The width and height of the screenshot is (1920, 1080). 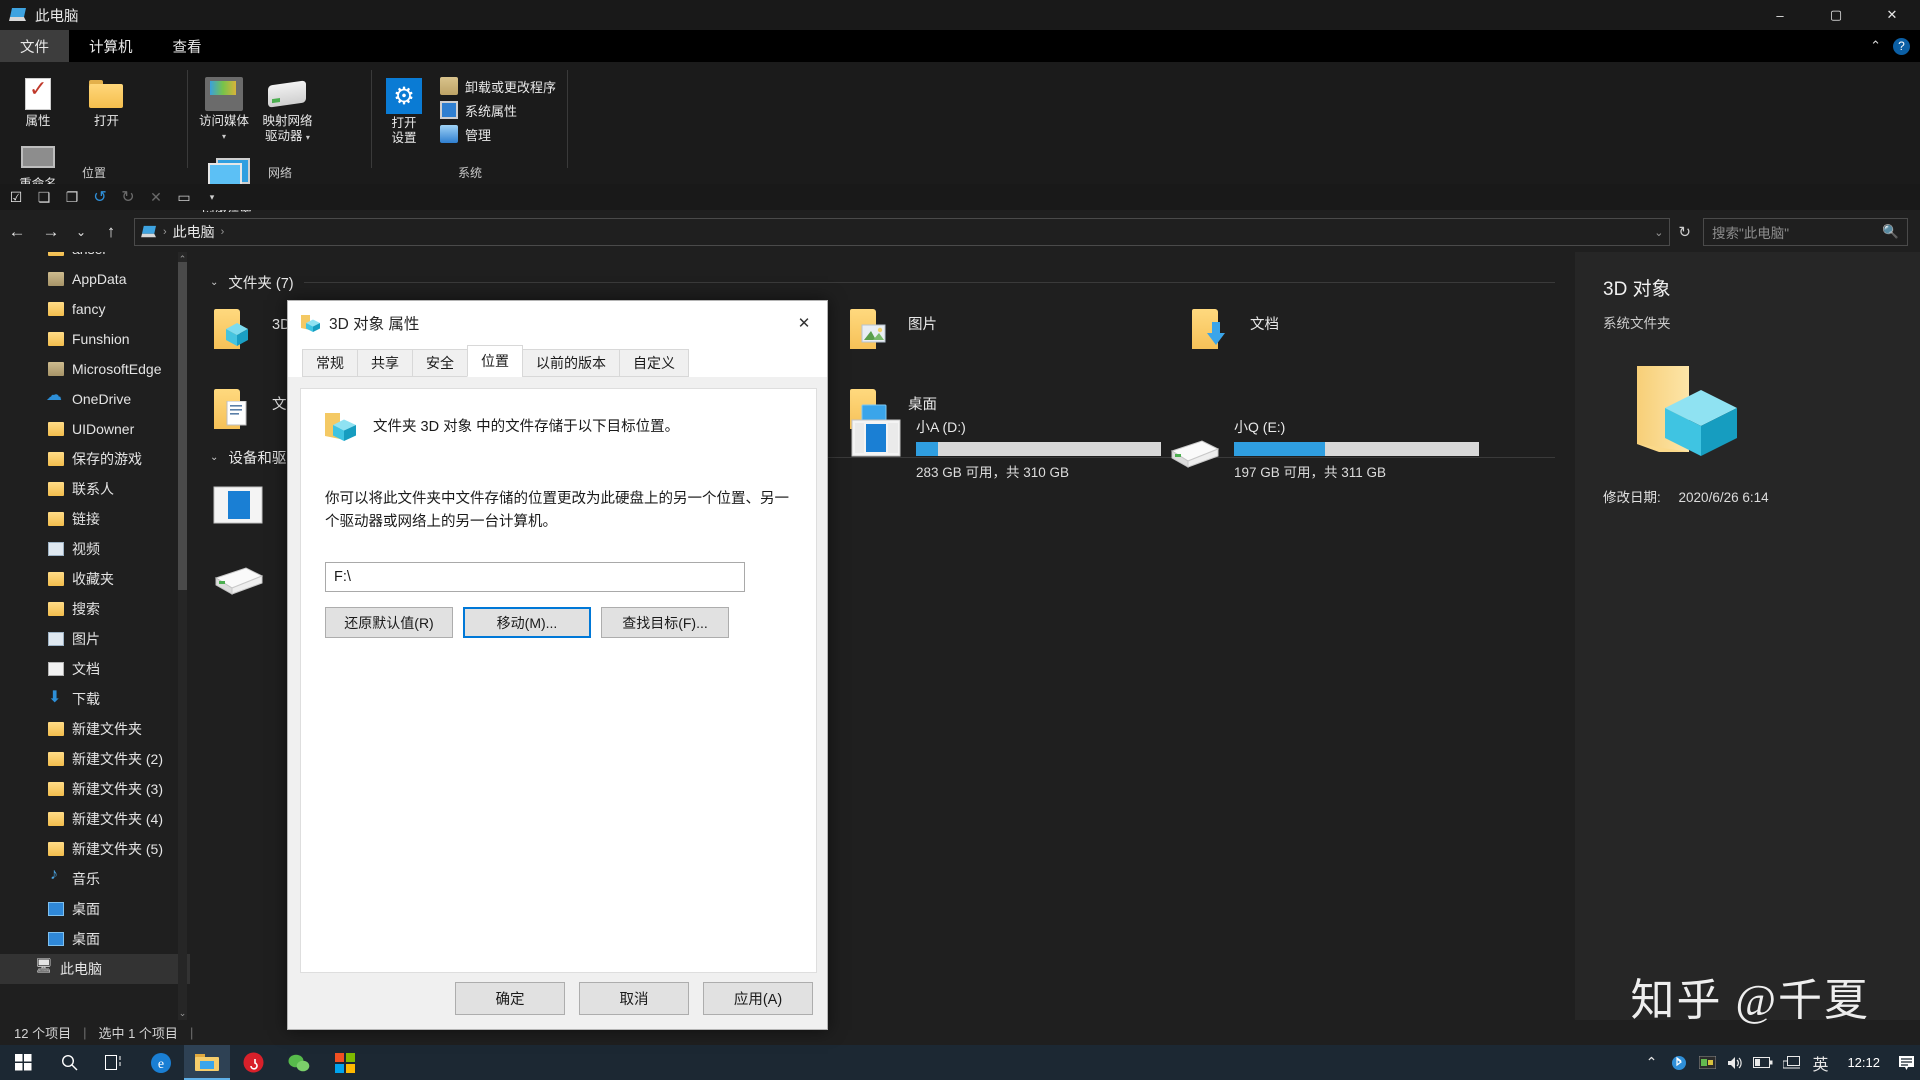 What do you see at coordinates (571, 363) in the screenshot?
I see `dialog-tab-previous-versions: 以前的版本` at bounding box center [571, 363].